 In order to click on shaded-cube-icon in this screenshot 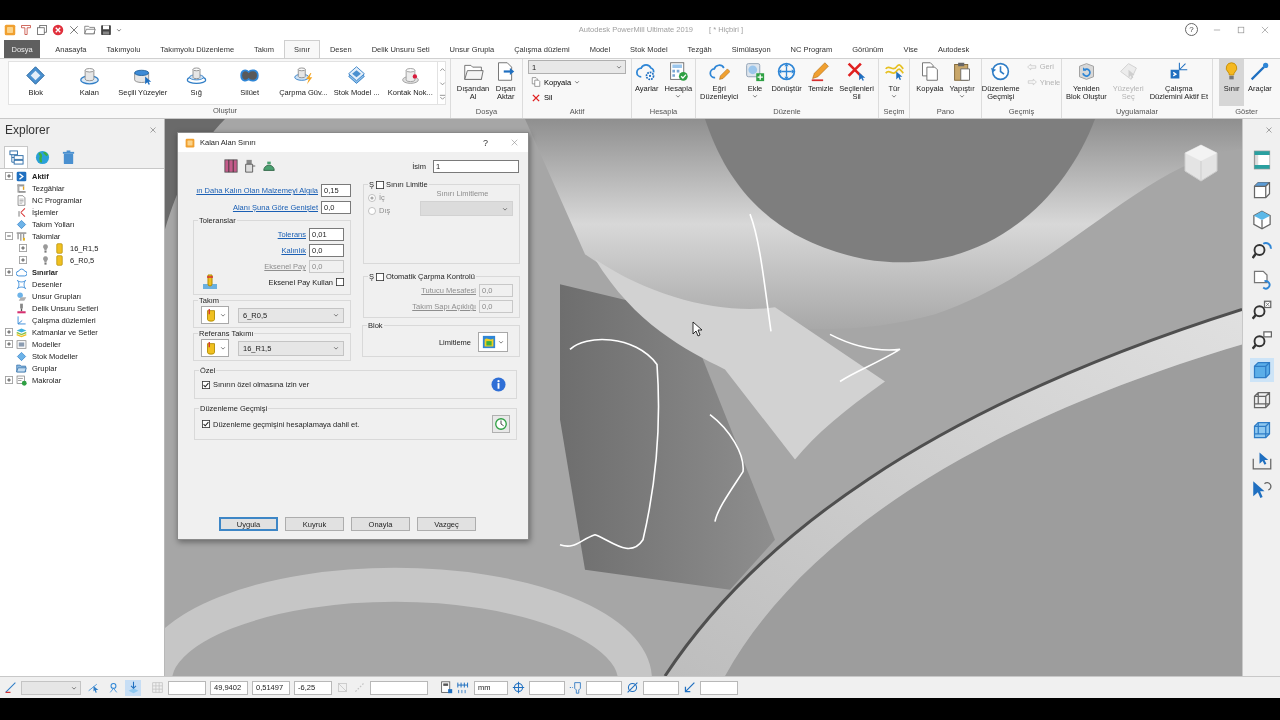, I will do `click(1261, 370)`.